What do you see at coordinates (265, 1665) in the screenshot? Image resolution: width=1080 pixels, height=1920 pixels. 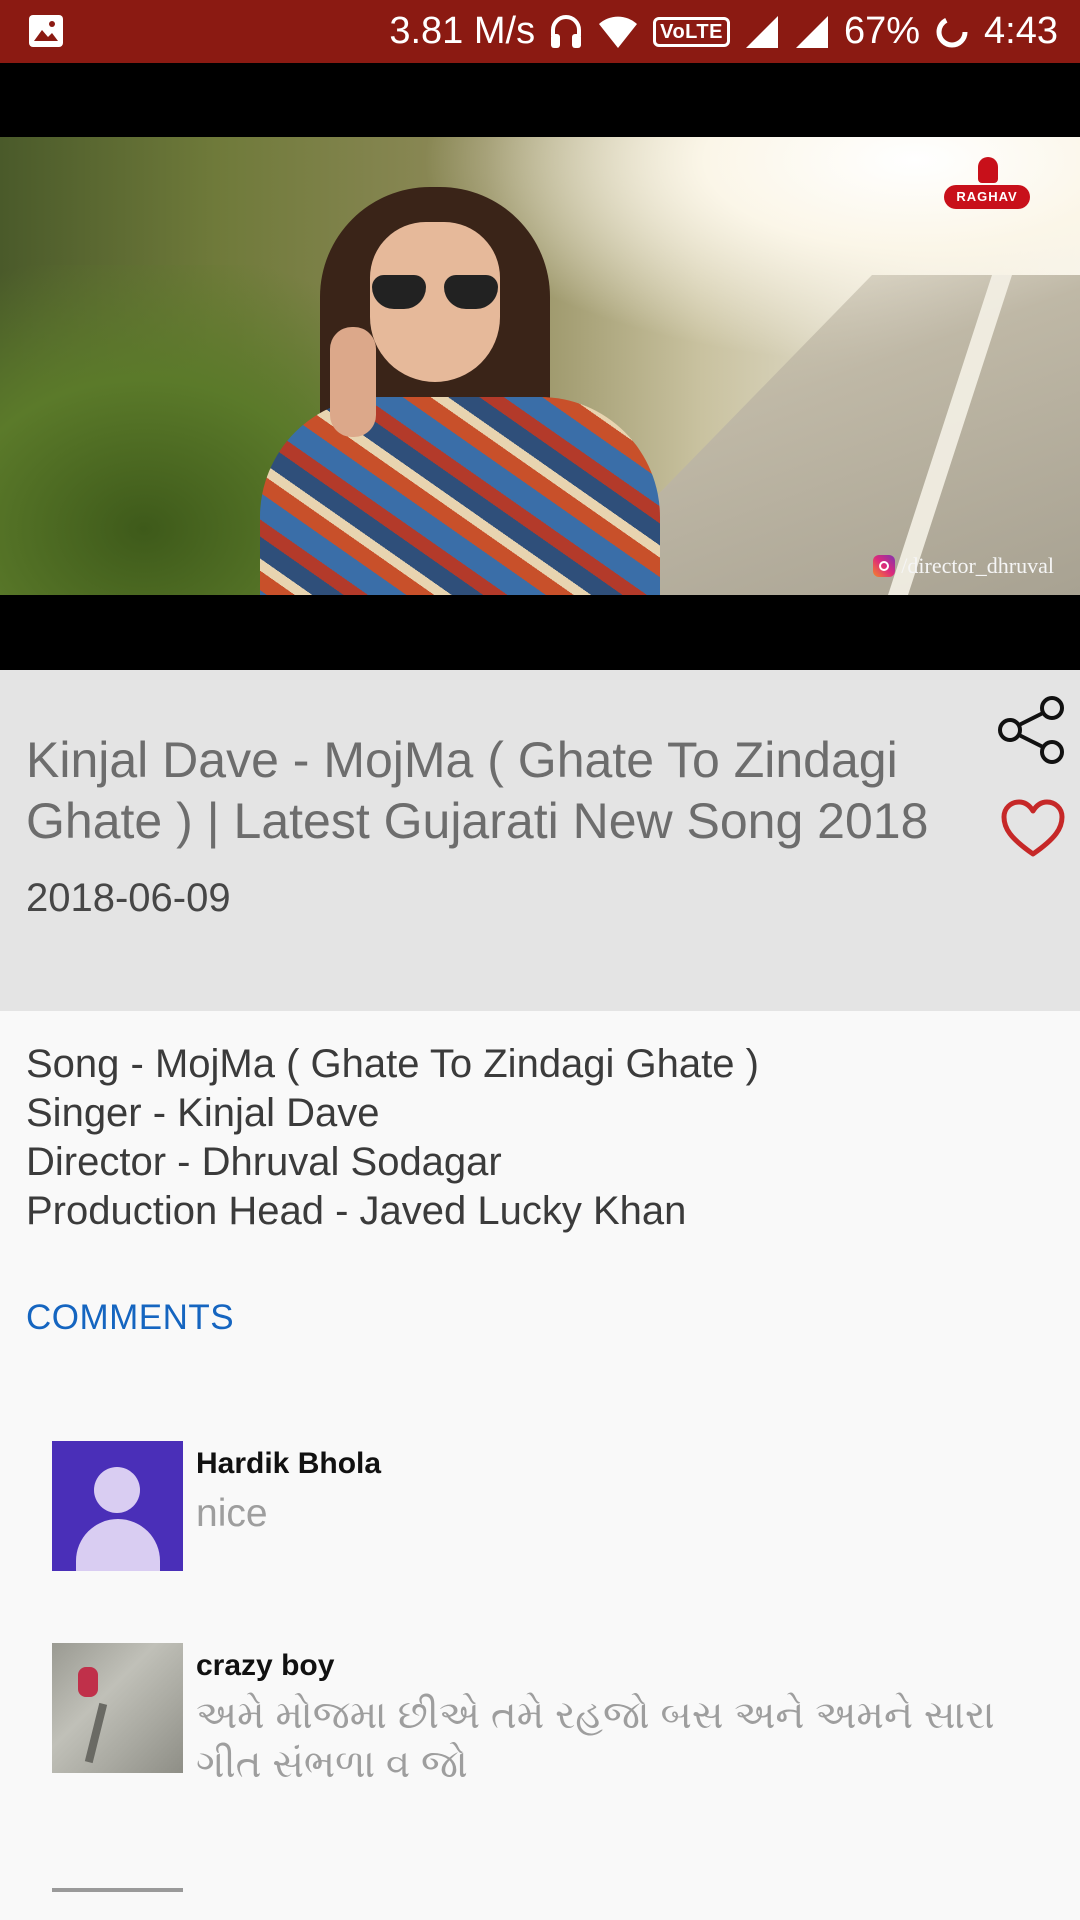 I see `comment-author: crazy boy` at bounding box center [265, 1665].